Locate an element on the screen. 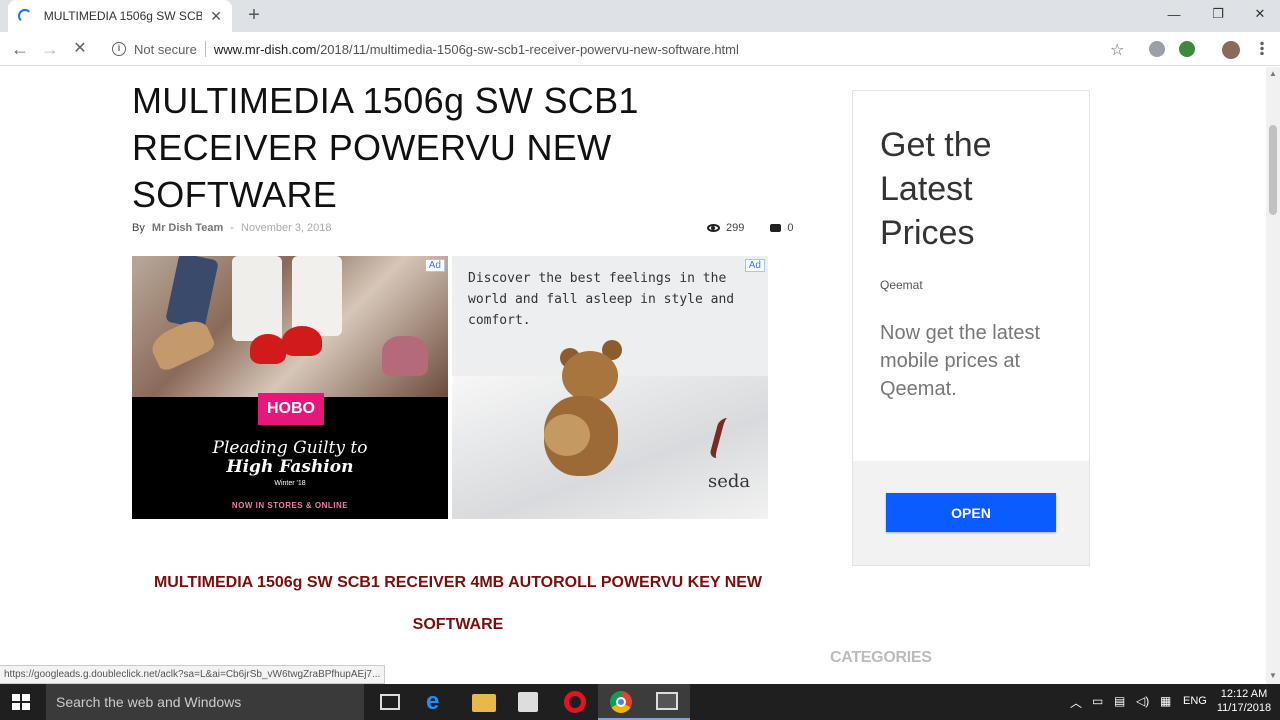  fashion-photo is located at coordinates (290, 326).